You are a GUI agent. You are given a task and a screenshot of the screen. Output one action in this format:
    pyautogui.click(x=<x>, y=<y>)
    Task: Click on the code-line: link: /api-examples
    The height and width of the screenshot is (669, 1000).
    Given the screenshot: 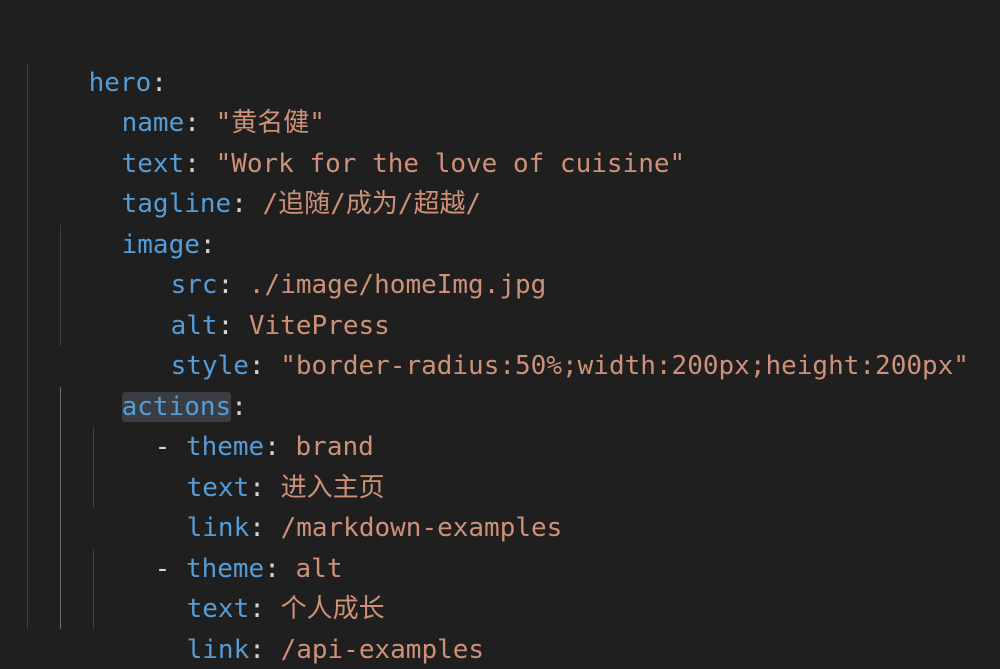 What is the action you would take?
    pyautogui.click(x=304, y=627)
    